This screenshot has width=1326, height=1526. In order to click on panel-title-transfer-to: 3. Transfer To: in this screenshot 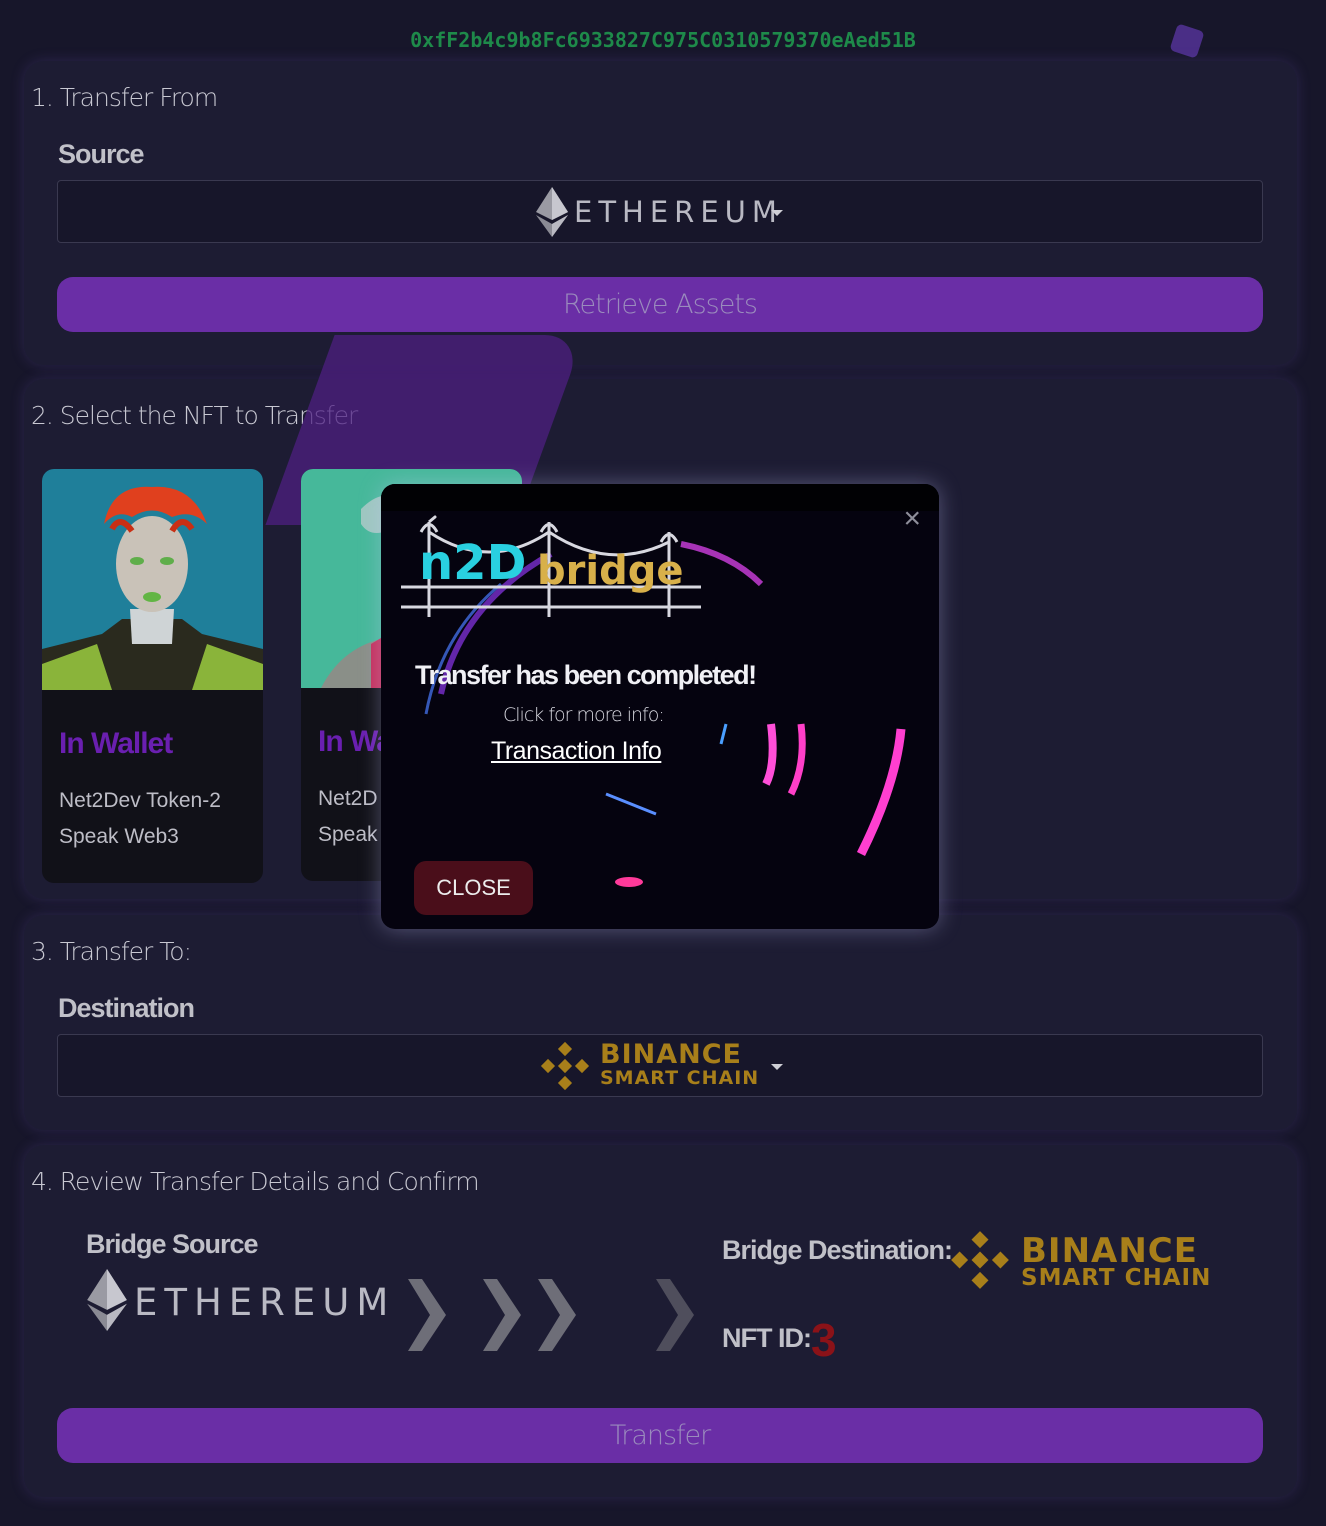, I will do `click(111, 951)`.